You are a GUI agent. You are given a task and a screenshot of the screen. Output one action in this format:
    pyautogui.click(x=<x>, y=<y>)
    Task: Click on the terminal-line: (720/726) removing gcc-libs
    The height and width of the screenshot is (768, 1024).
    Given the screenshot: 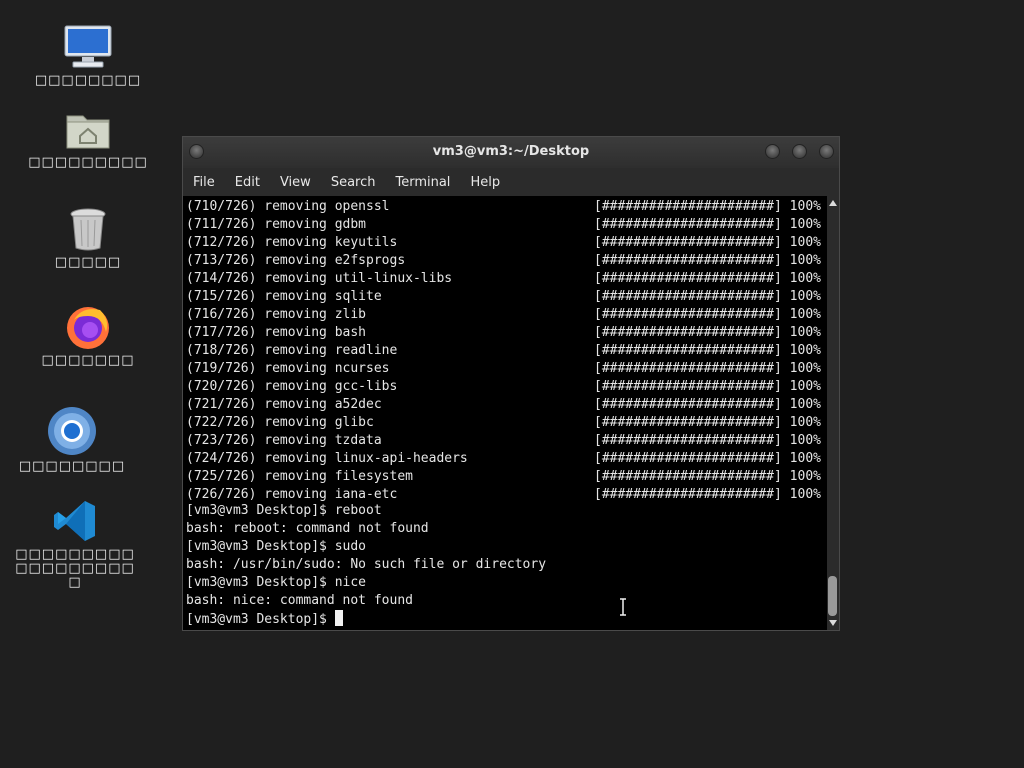 What is the action you would take?
    pyautogui.click(x=292, y=386)
    